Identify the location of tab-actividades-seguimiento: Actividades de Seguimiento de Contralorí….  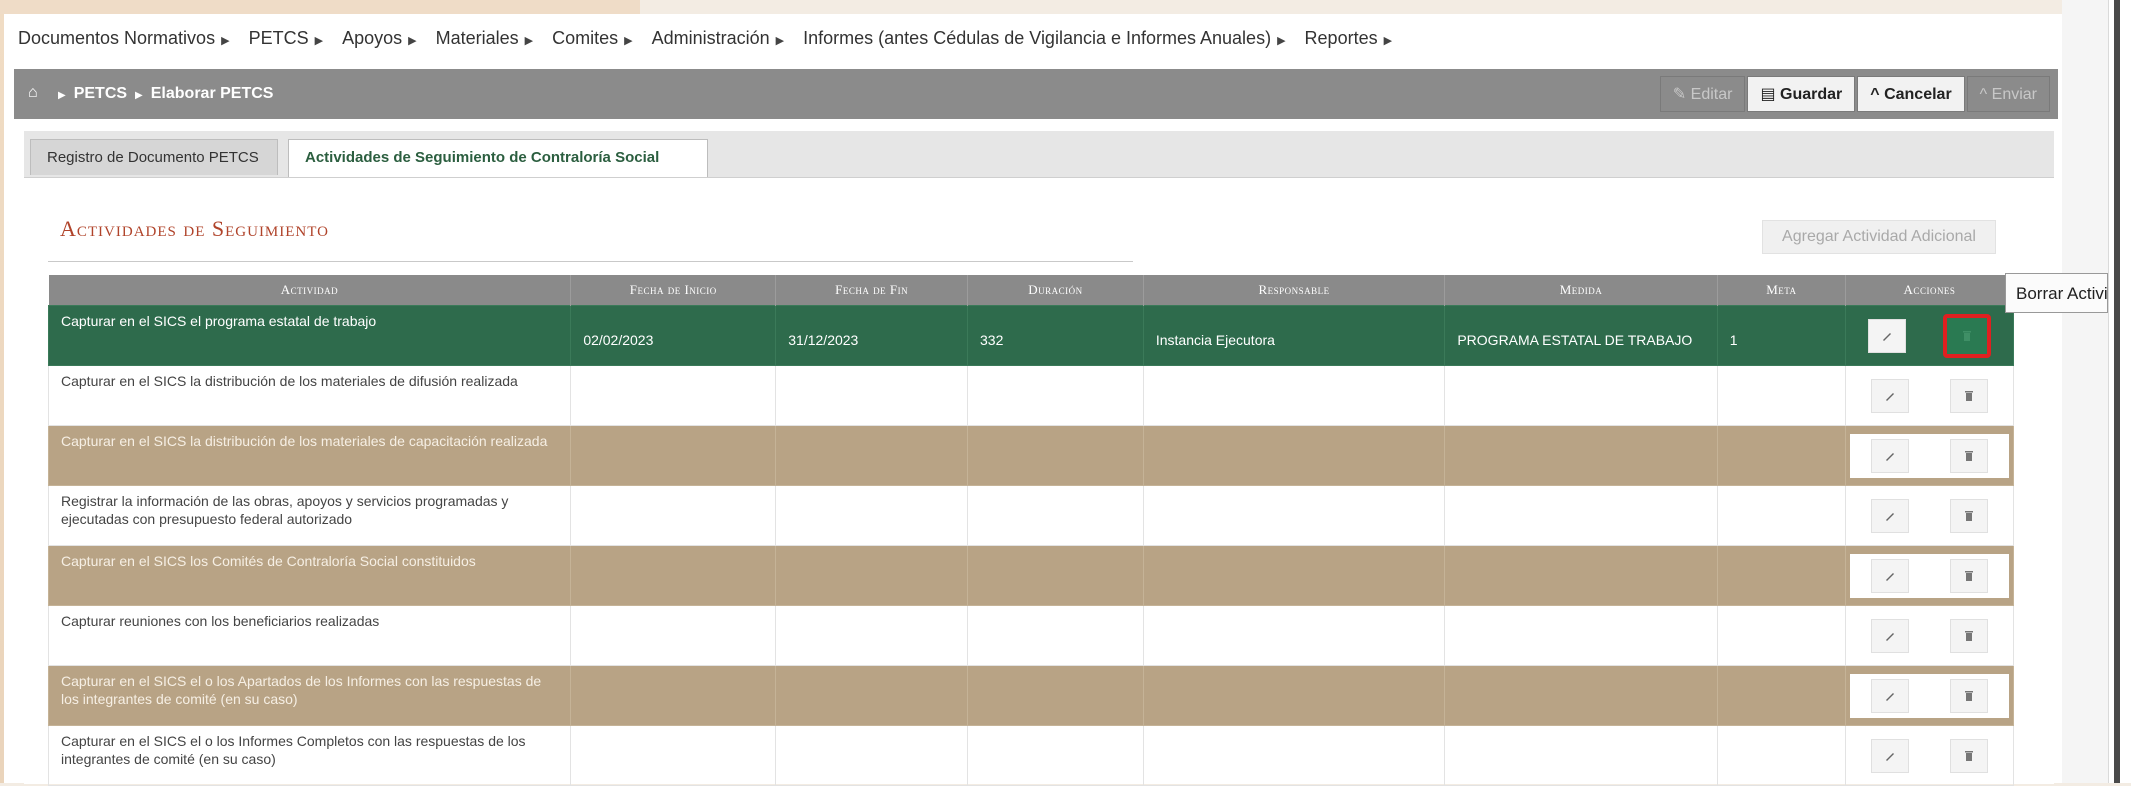
(498, 158).